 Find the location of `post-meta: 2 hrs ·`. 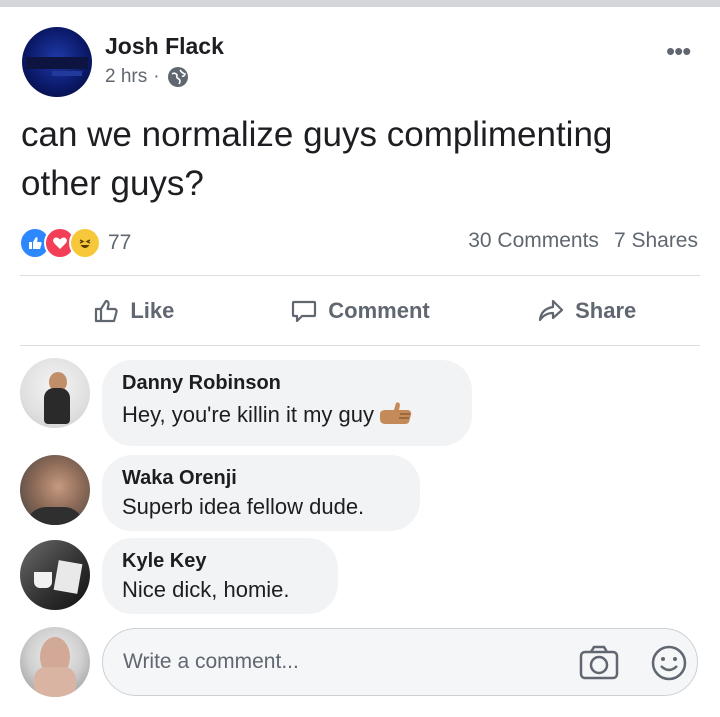

post-meta: 2 hrs · is located at coordinates (146, 77).